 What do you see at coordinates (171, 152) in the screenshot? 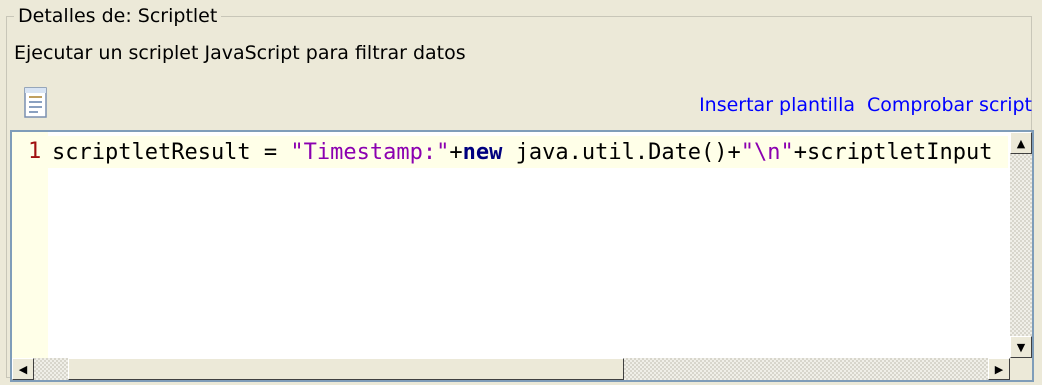
I see `code-token-plain: scriptletResult =` at bounding box center [171, 152].